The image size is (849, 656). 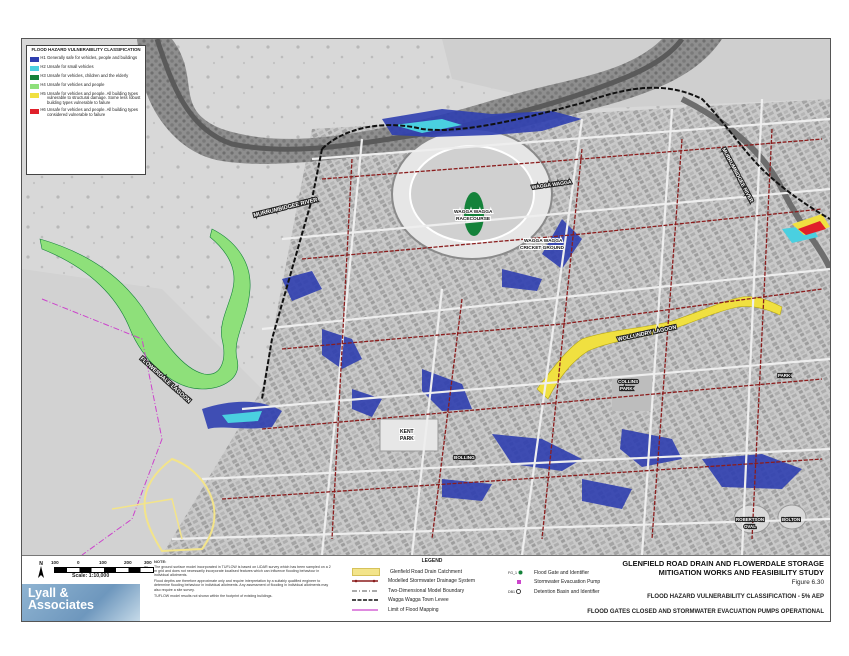 What do you see at coordinates (741, 572) in the screenshot?
I see `title-line-2: MITIGATION WORKS AND FEASIBILITY STUDY` at bounding box center [741, 572].